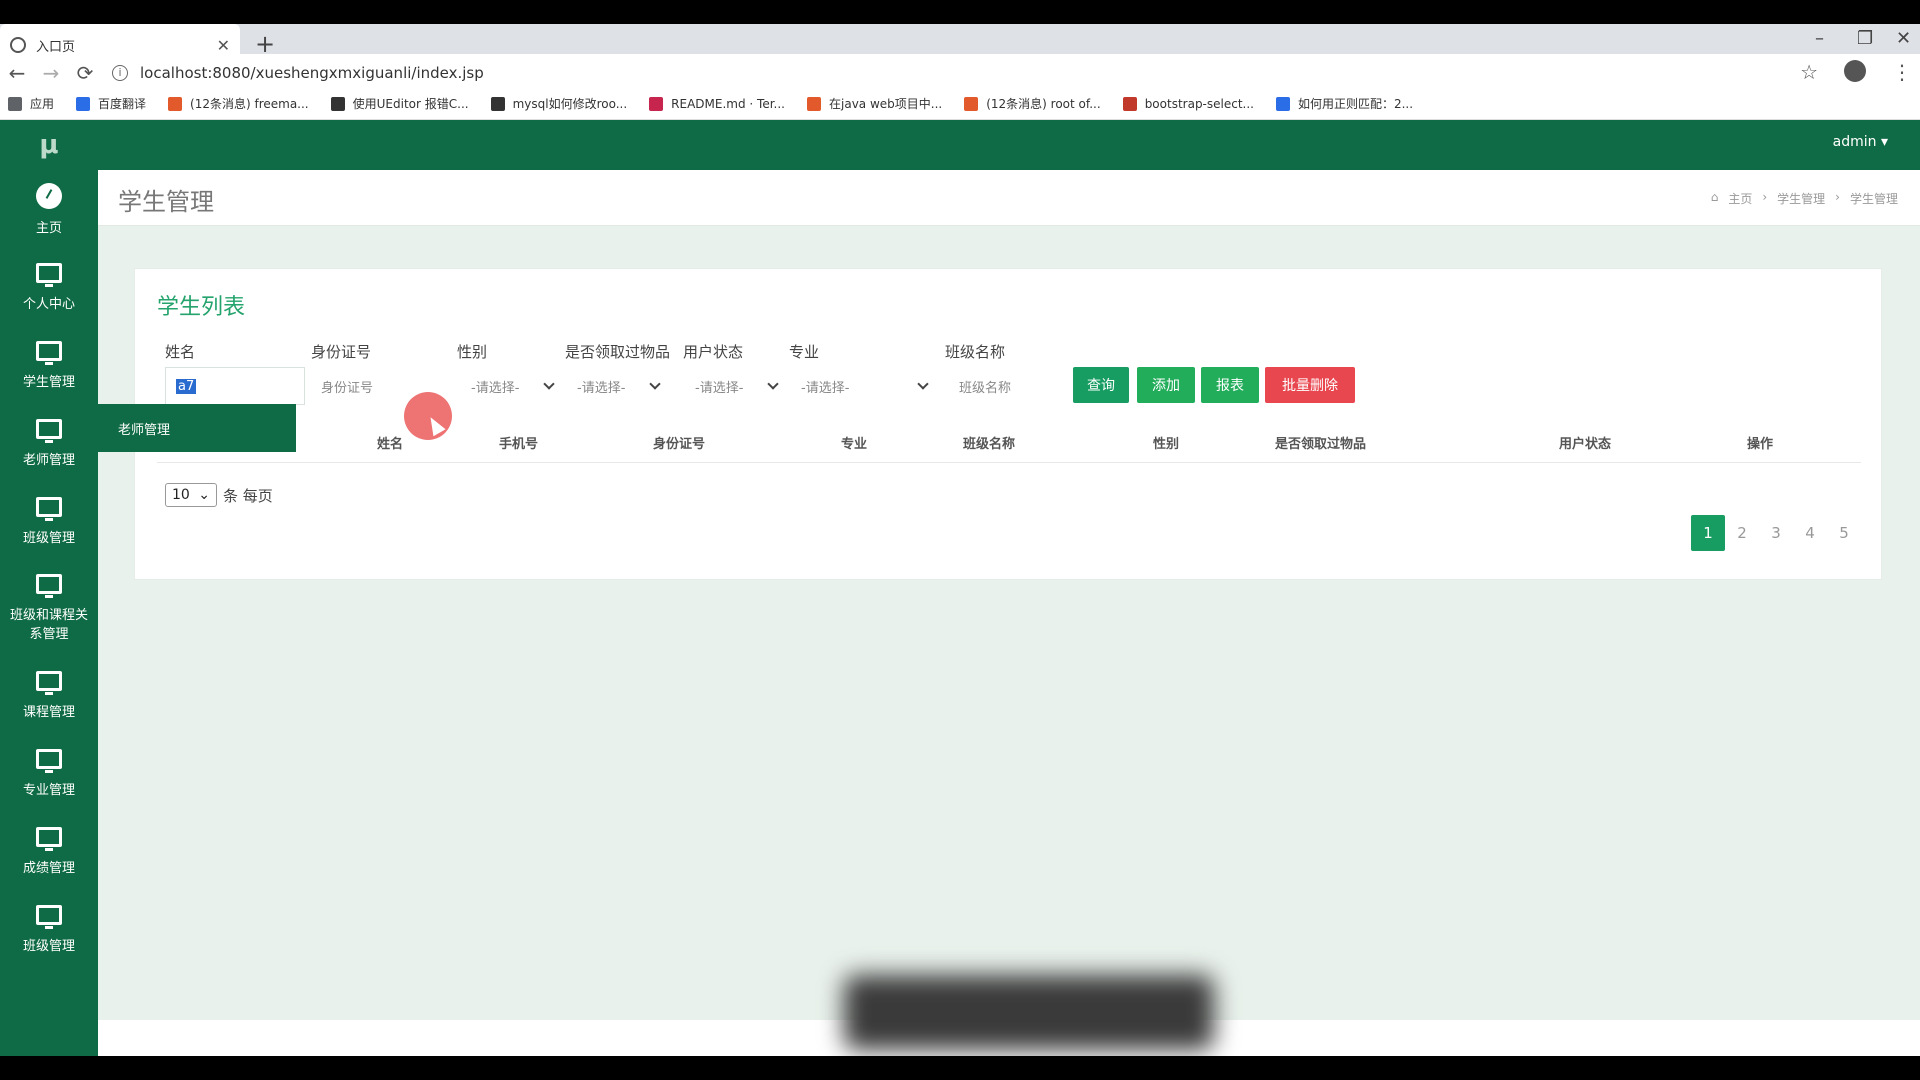  What do you see at coordinates (1585, 442) in the screenshot?
I see `th-status: 用户状态` at bounding box center [1585, 442].